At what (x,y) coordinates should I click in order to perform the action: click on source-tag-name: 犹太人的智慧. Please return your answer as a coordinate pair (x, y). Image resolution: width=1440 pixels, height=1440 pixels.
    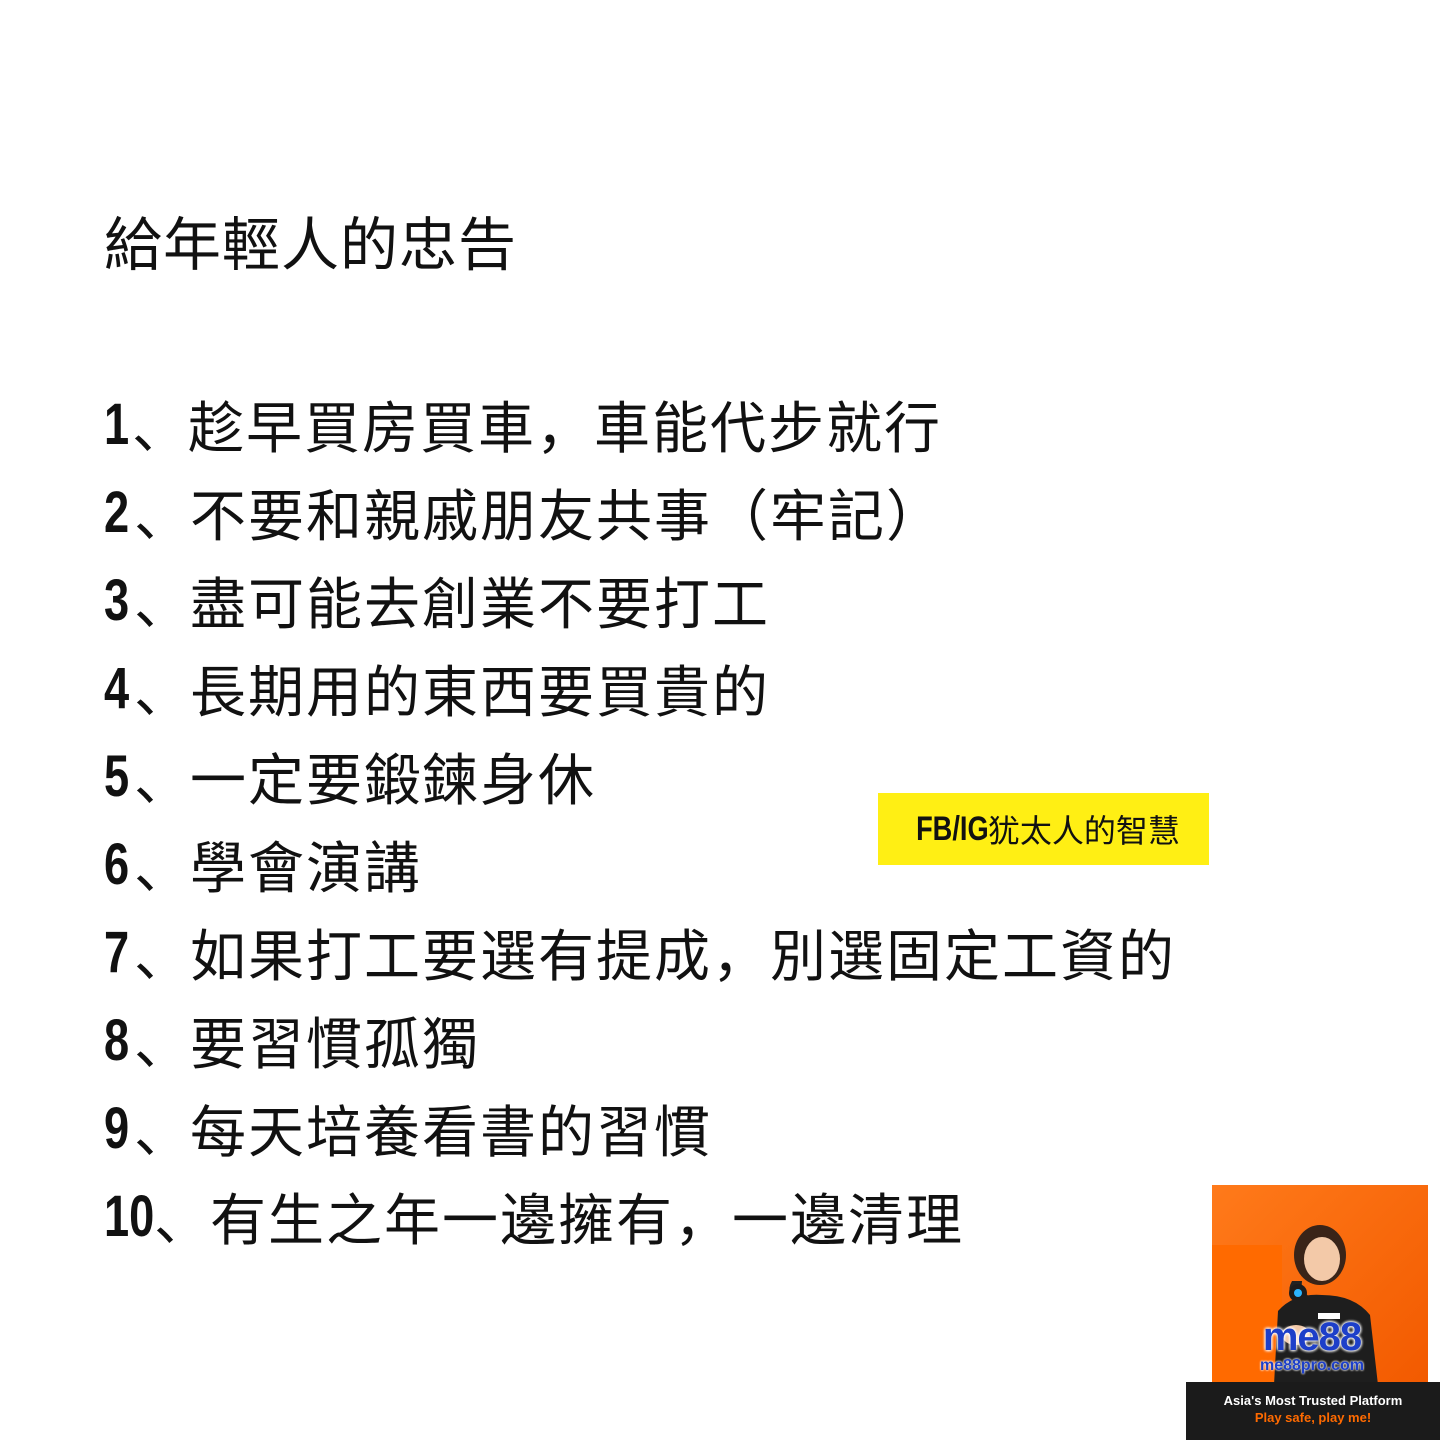
    Looking at the image, I should click on (1083, 831).